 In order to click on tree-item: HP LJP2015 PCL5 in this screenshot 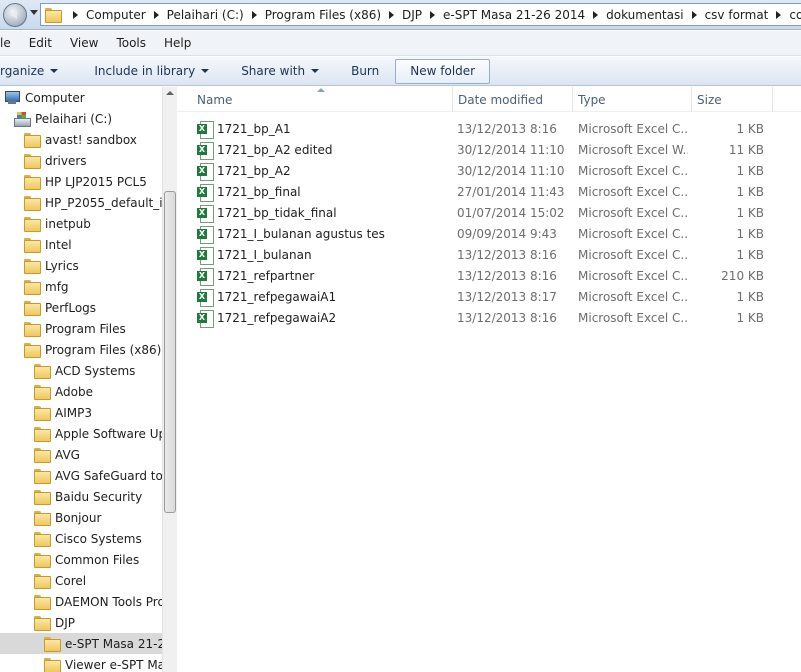, I will do `click(81, 181)`.